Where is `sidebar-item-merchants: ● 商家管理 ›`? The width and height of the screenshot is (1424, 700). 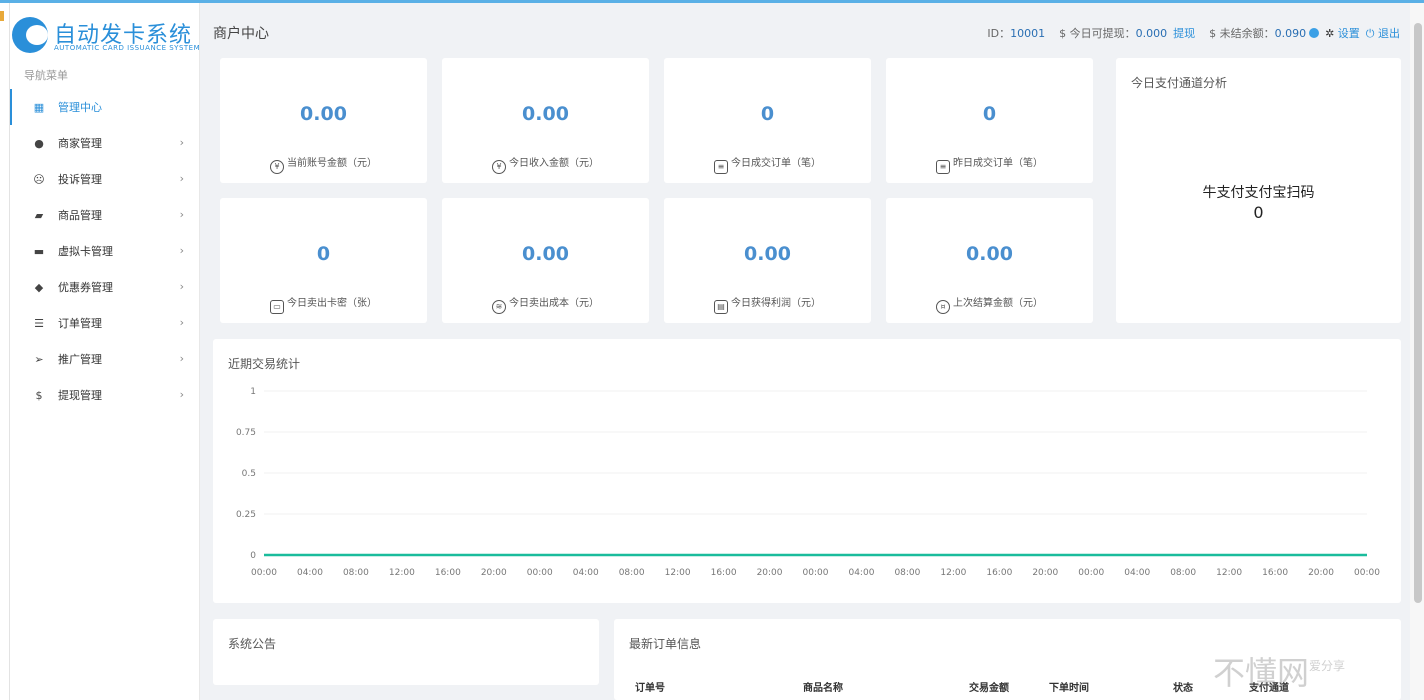 sidebar-item-merchants: ● 商家管理 › is located at coordinates (105, 143).